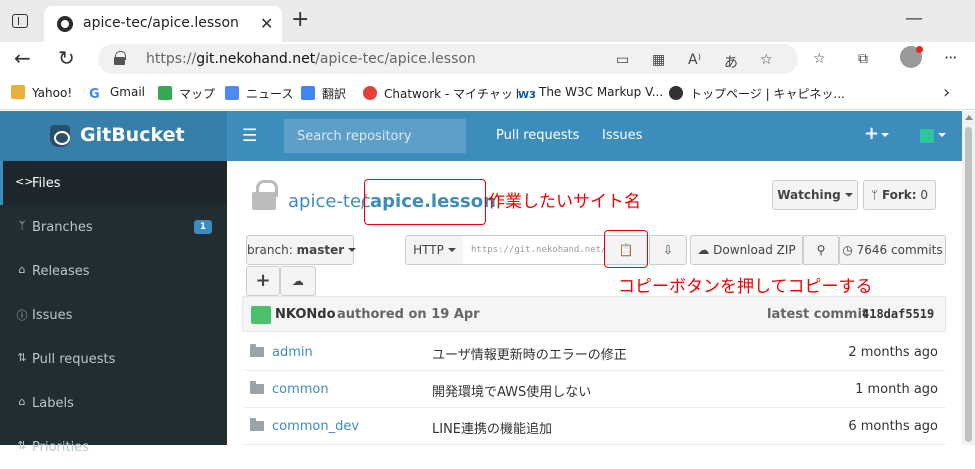  I want to click on search-code-button: ⚲, so click(821, 250).